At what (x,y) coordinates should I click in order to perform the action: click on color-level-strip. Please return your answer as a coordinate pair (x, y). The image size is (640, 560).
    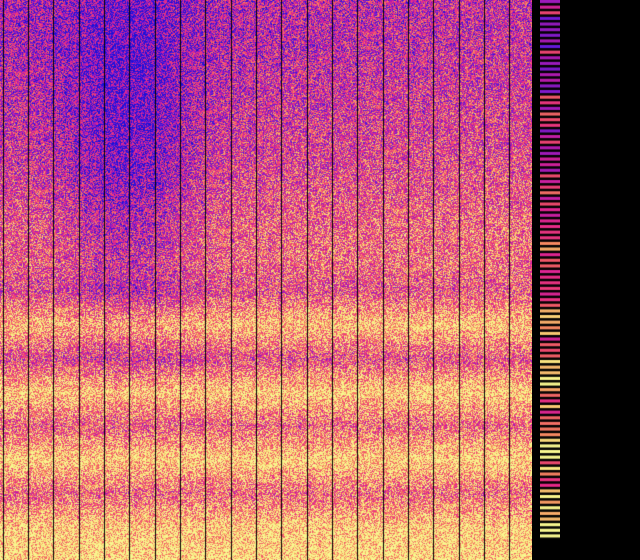
    Looking at the image, I should click on (550, 280).